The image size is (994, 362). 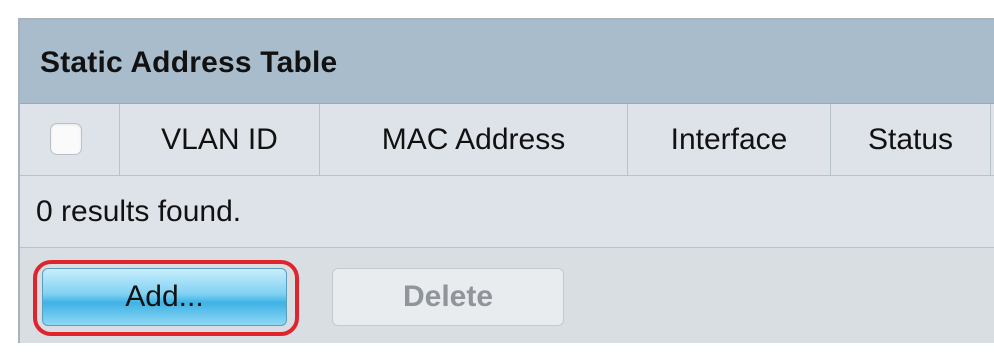 I want to click on column-header-interface: Interface, so click(x=729, y=140).